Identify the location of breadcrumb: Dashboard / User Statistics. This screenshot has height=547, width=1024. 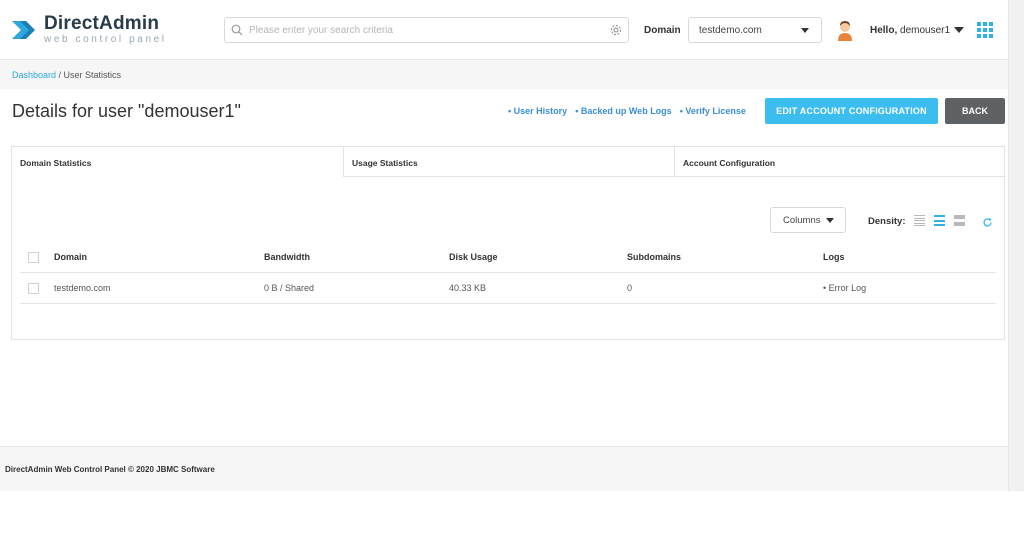
(66, 75).